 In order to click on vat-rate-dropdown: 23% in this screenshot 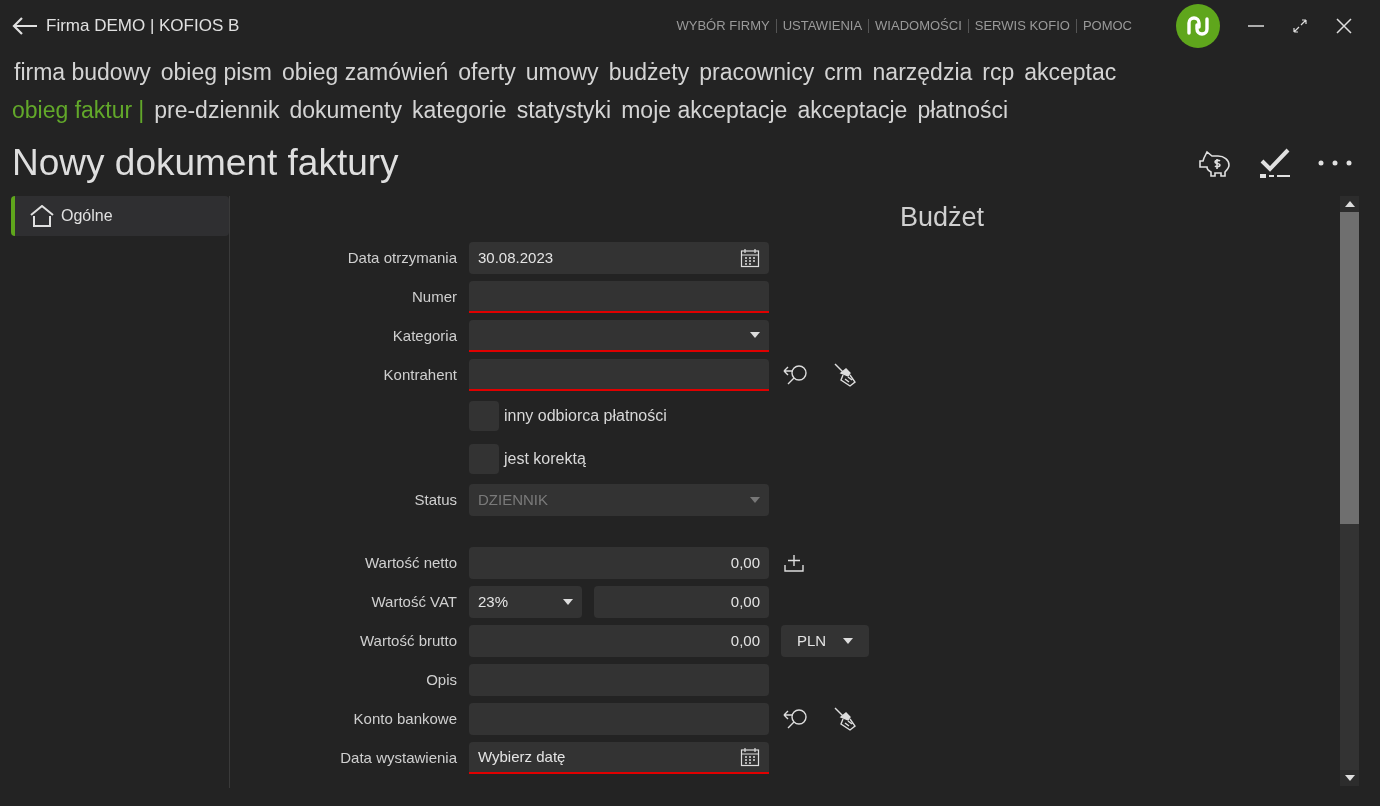, I will do `click(525, 601)`.